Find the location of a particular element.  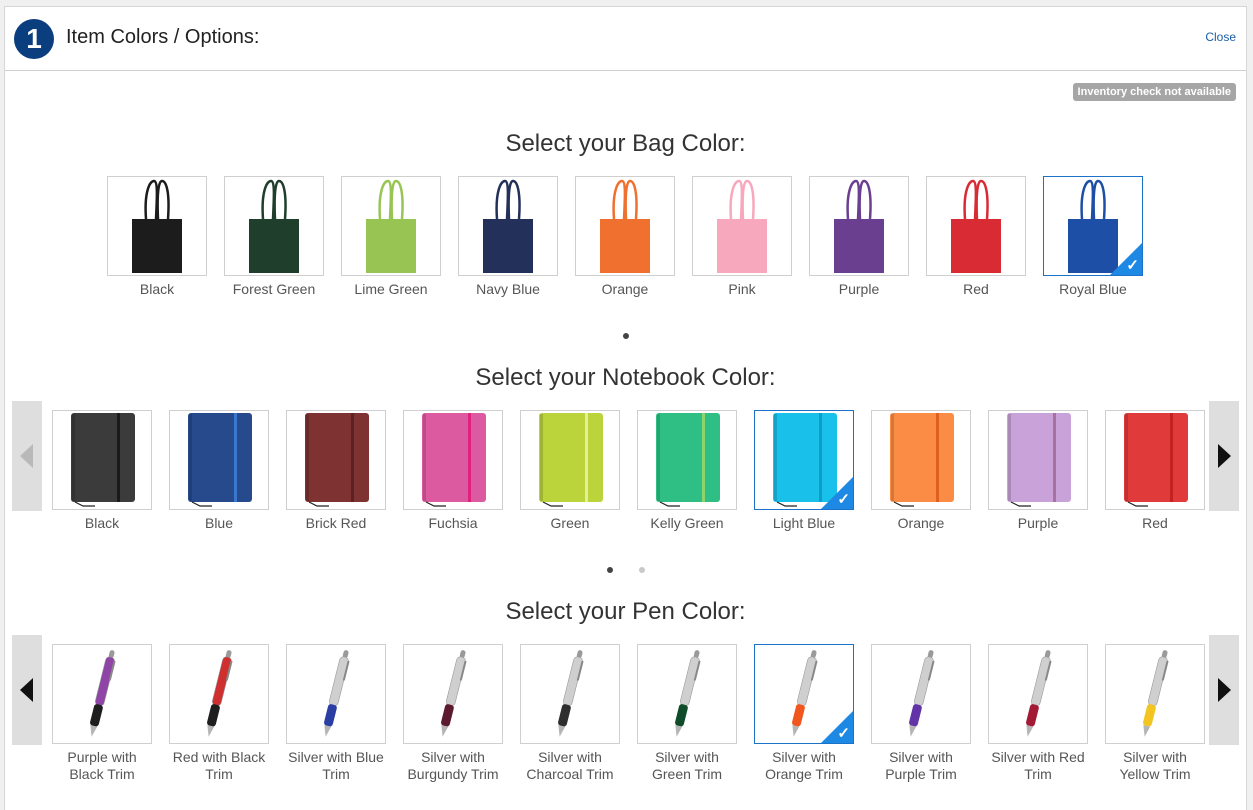

pen-color-swatch: Silver with Burgundy Trim is located at coordinates (453, 713).